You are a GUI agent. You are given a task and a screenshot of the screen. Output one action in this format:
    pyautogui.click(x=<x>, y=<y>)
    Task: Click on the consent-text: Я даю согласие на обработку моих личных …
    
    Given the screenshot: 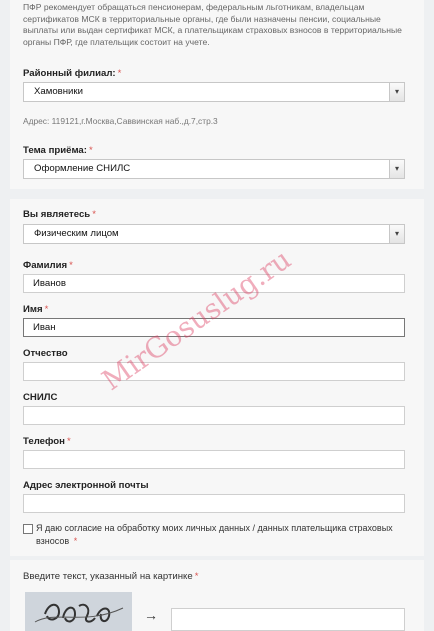 What is the action you would take?
    pyautogui.click(x=214, y=534)
    